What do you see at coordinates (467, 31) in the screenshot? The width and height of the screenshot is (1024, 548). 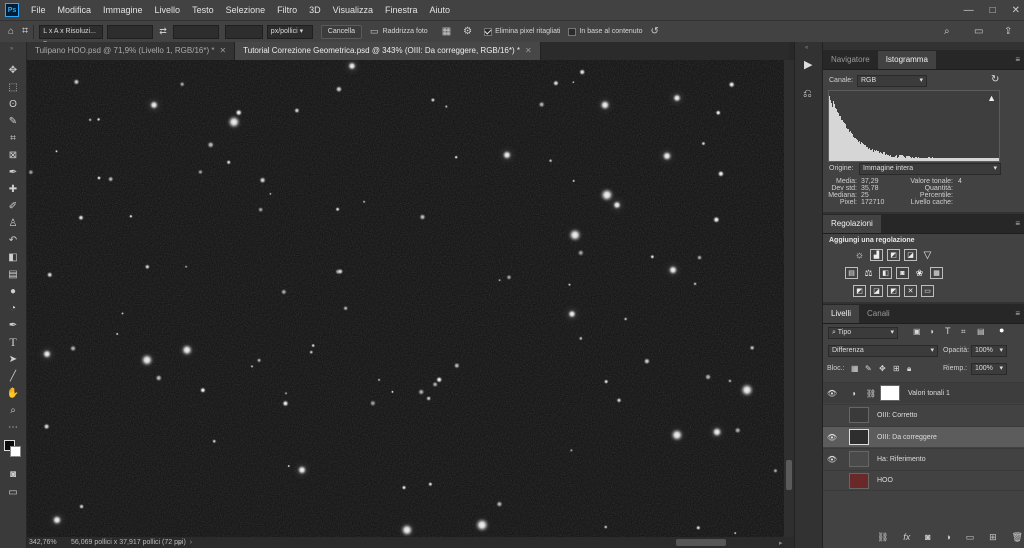 I see `settings-gear-icon: ⚙` at bounding box center [467, 31].